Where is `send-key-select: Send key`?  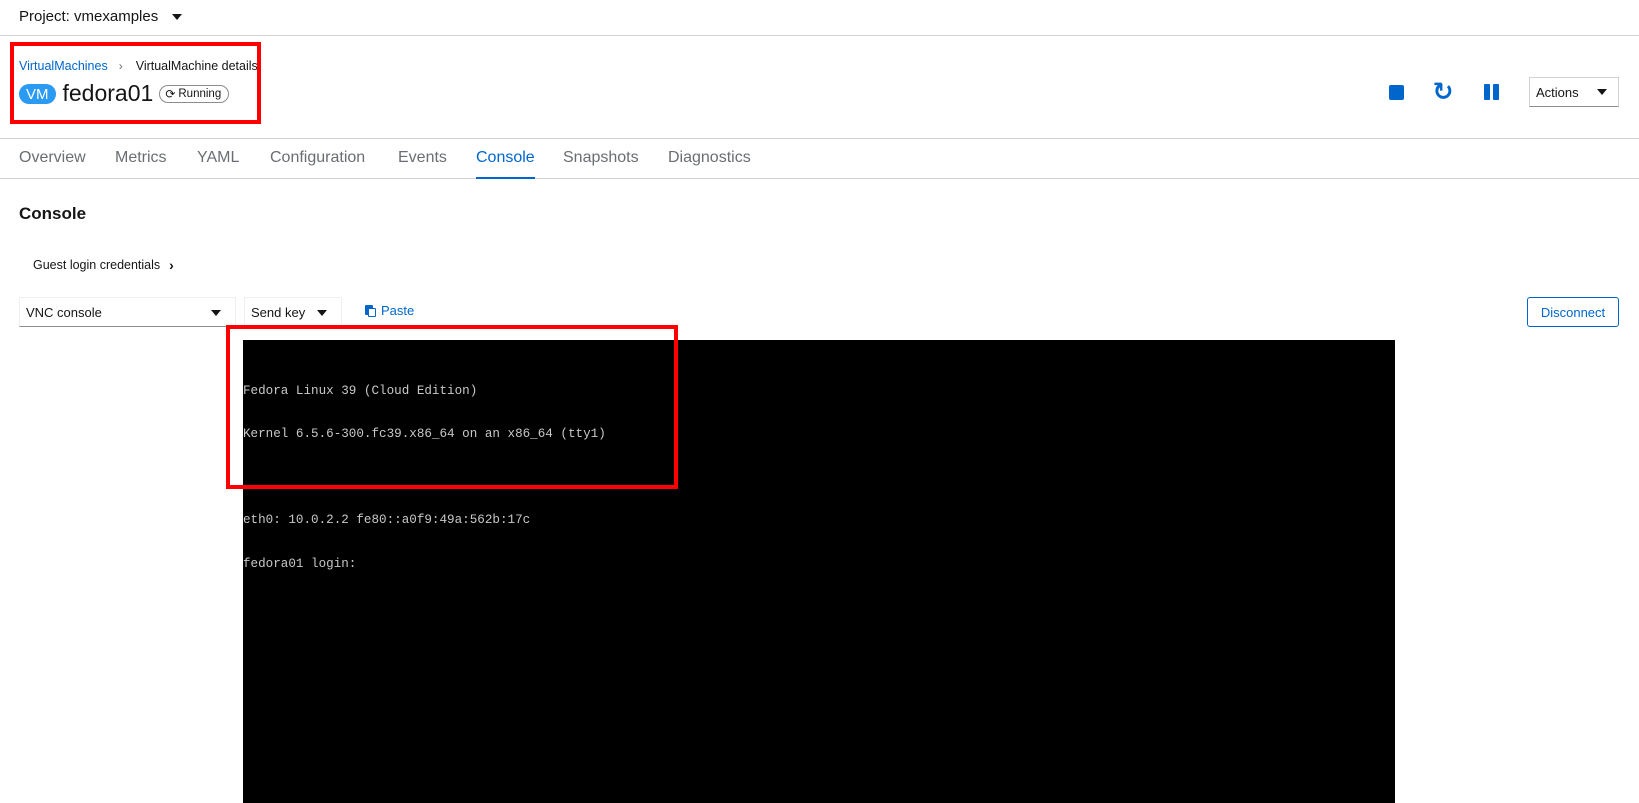 send-key-select: Send key is located at coordinates (293, 312).